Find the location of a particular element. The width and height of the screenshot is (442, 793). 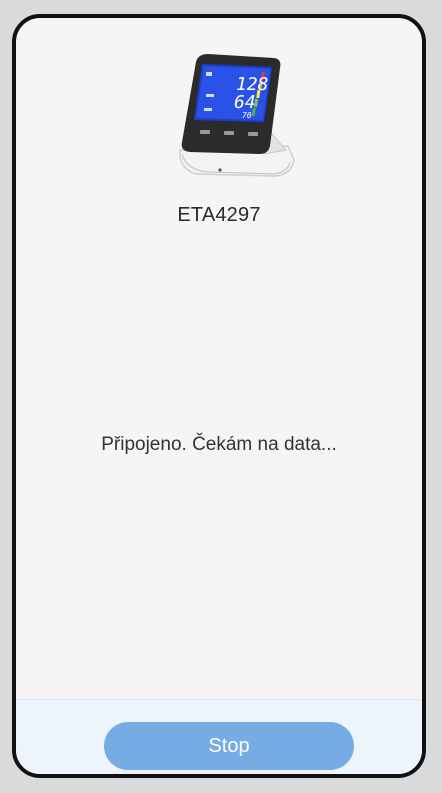

bottom-action-bar: Stop is located at coordinates (219, 736).